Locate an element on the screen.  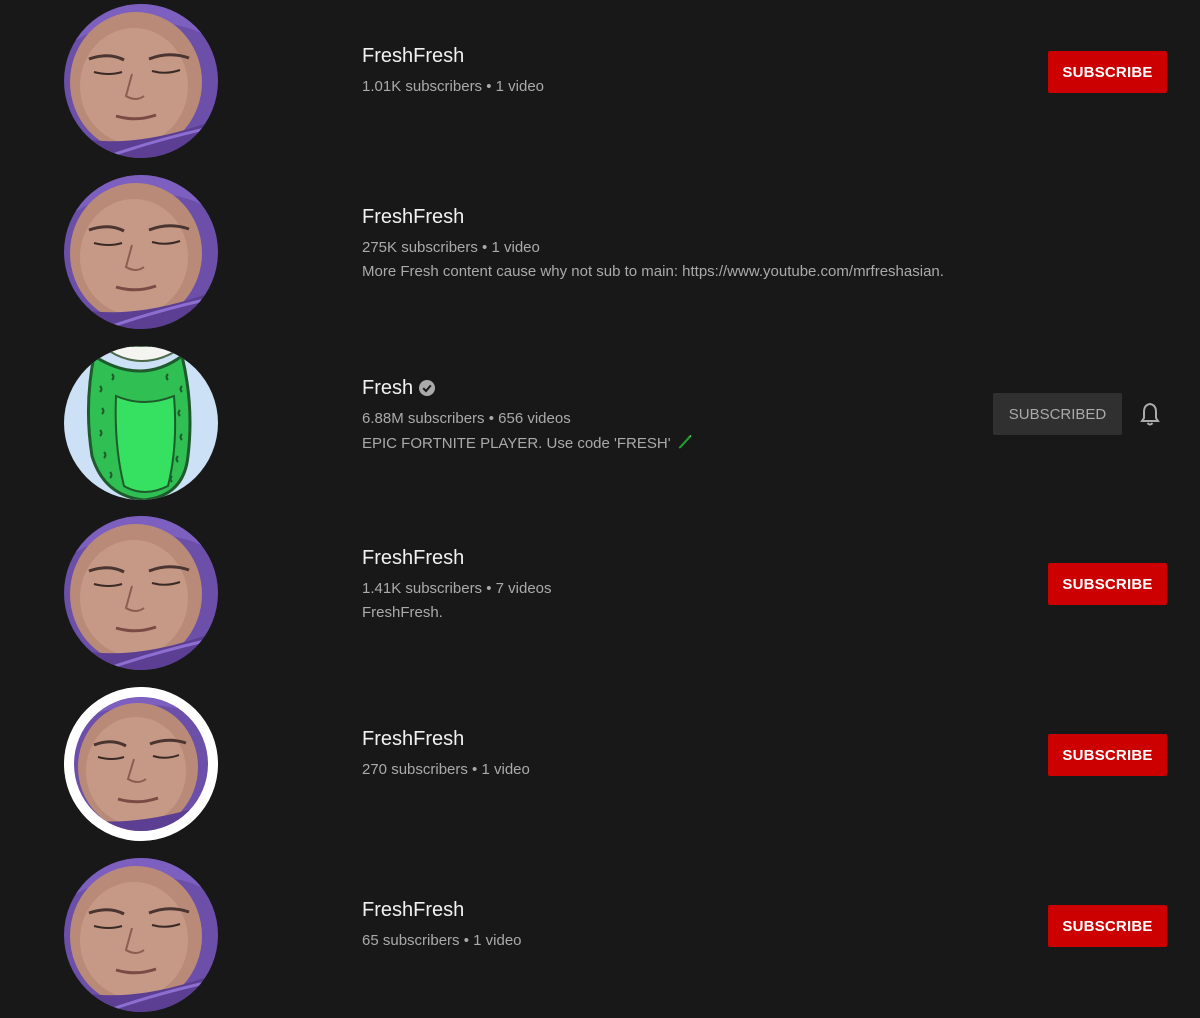
channel-name: Fresh is located at coordinates (527, 388).